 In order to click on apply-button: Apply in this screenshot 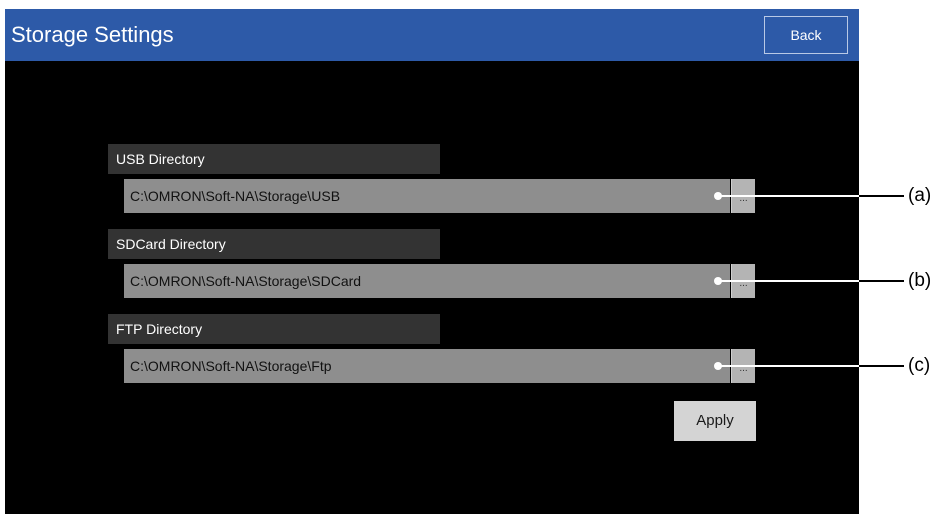, I will do `click(715, 421)`.